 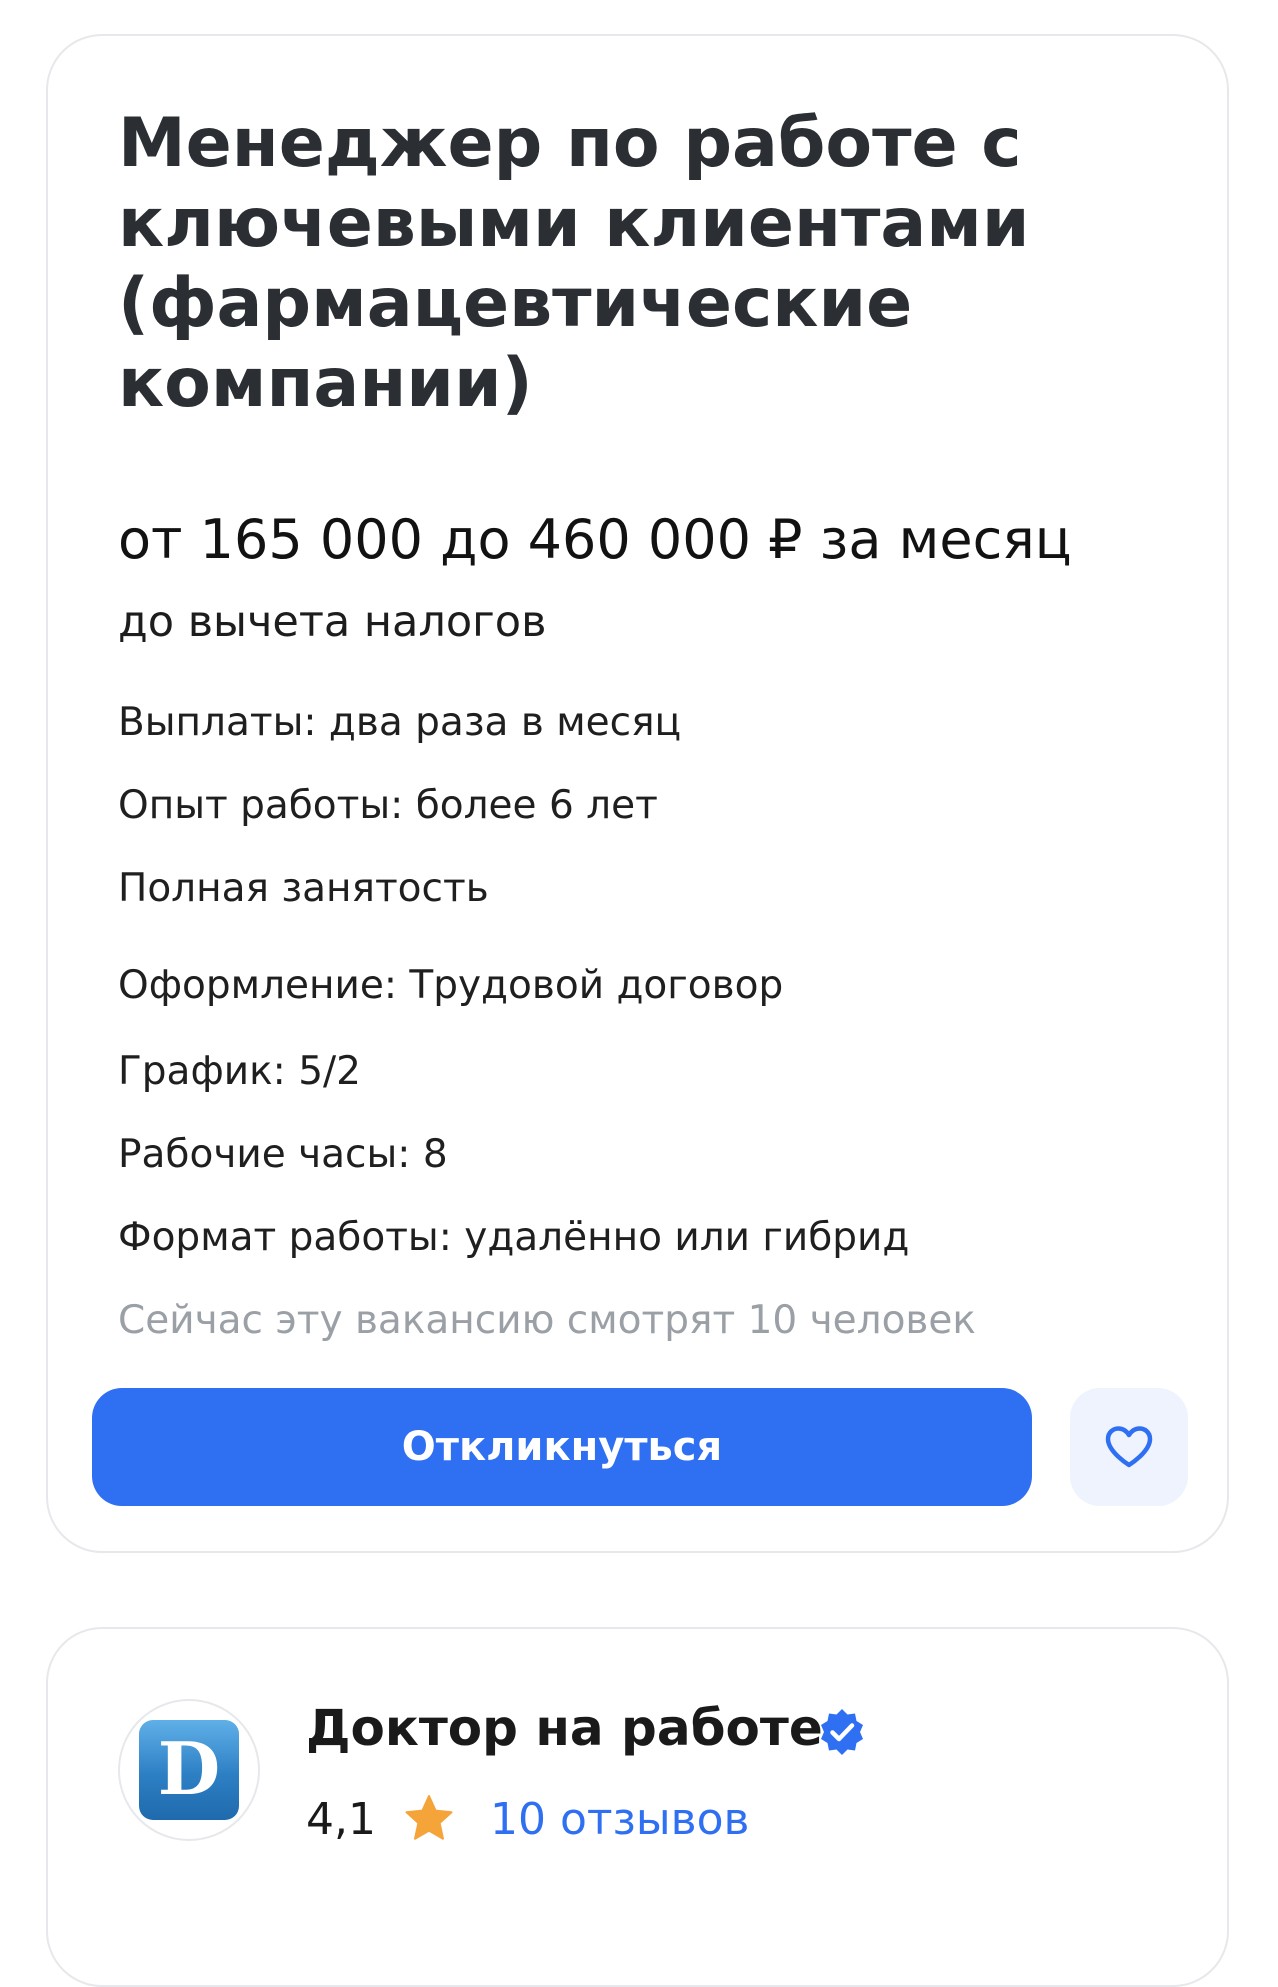 What do you see at coordinates (547, 1320) in the screenshot?
I see `viewers-count: Сейчас эту вакансию смотрят 10 человек` at bounding box center [547, 1320].